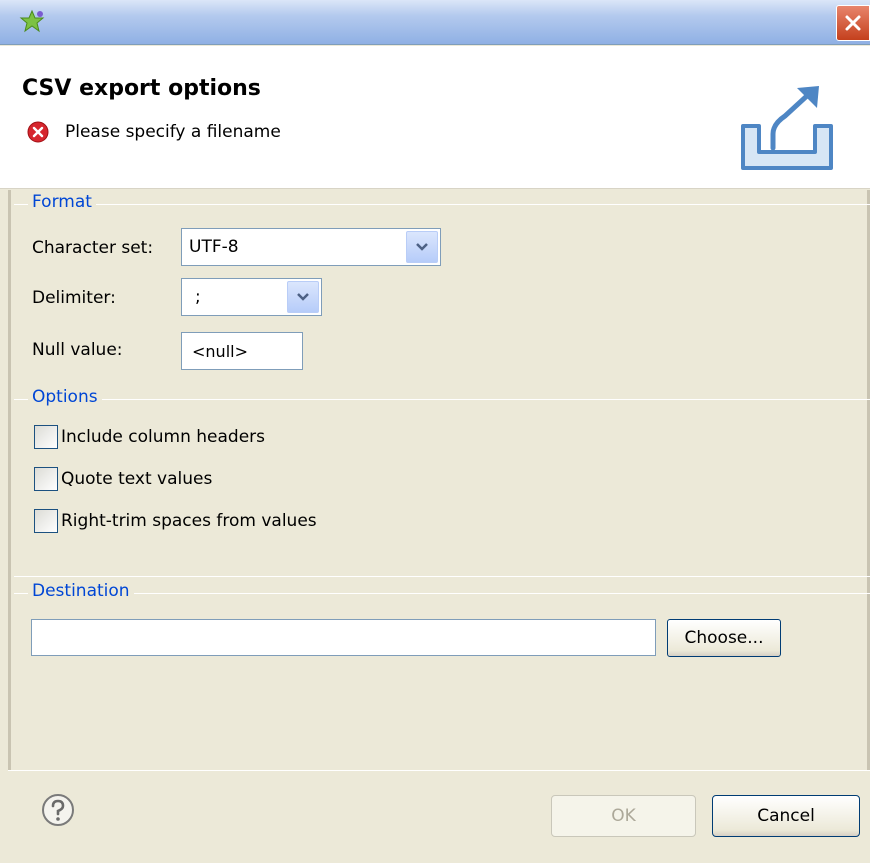  I want to click on error-icon, so click(38, 132).